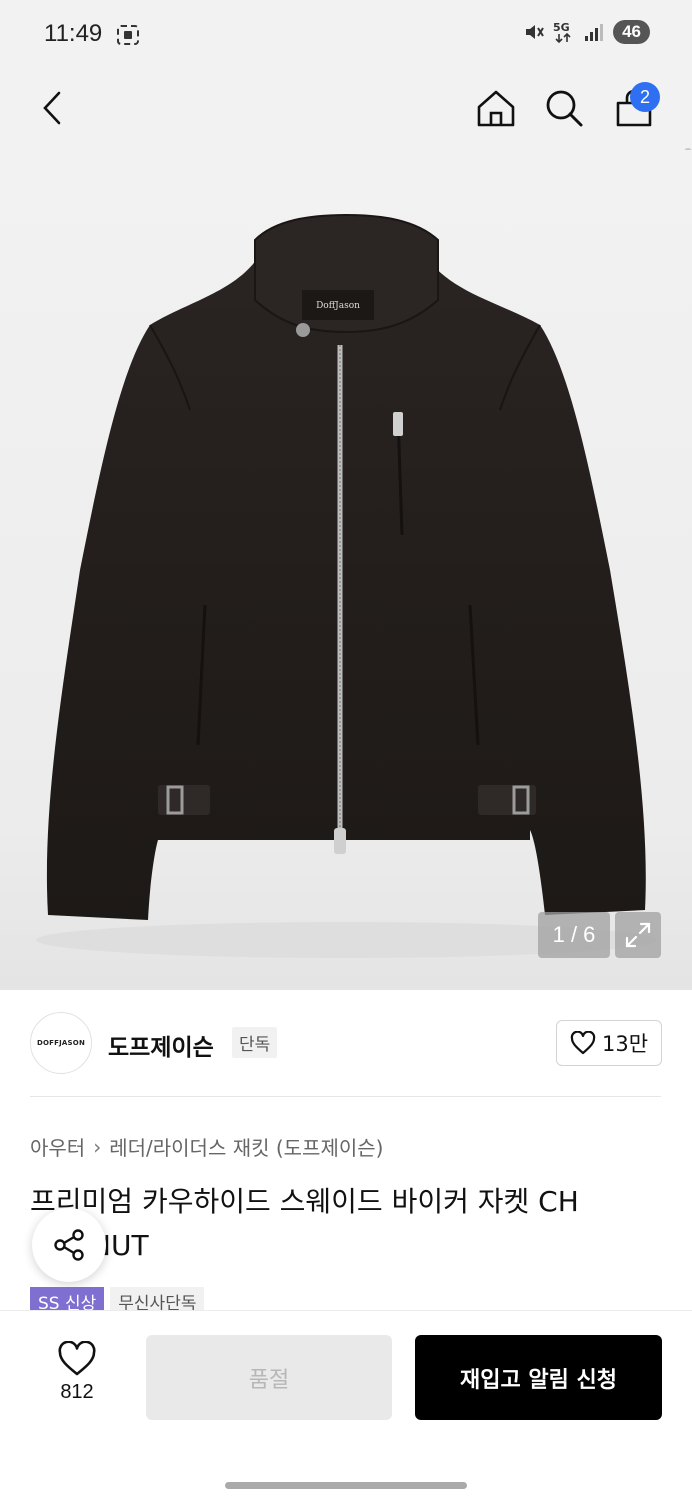  I want to click on search-button, so click(564, 108).